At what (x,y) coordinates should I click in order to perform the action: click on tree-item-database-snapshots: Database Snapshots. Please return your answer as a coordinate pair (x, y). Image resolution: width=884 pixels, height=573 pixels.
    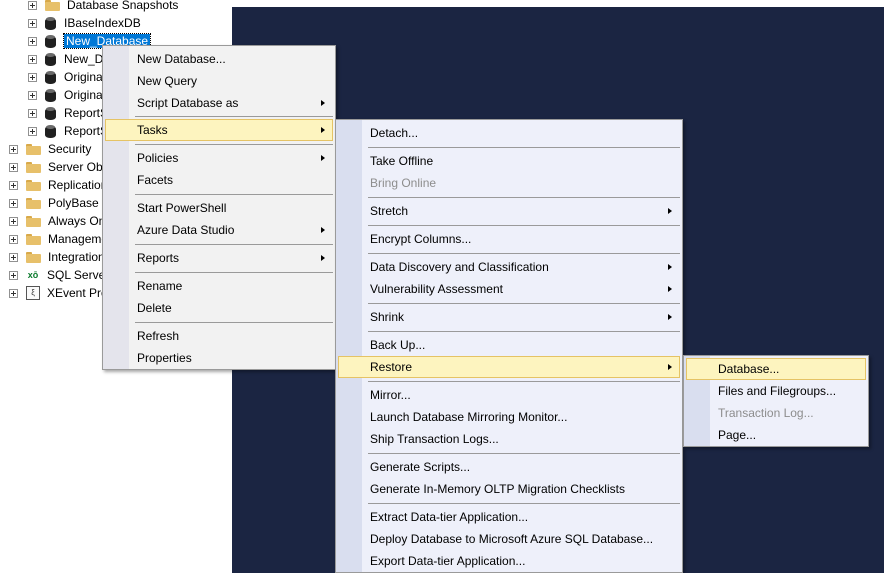
    Looking at the image, I should click on (103, 7).